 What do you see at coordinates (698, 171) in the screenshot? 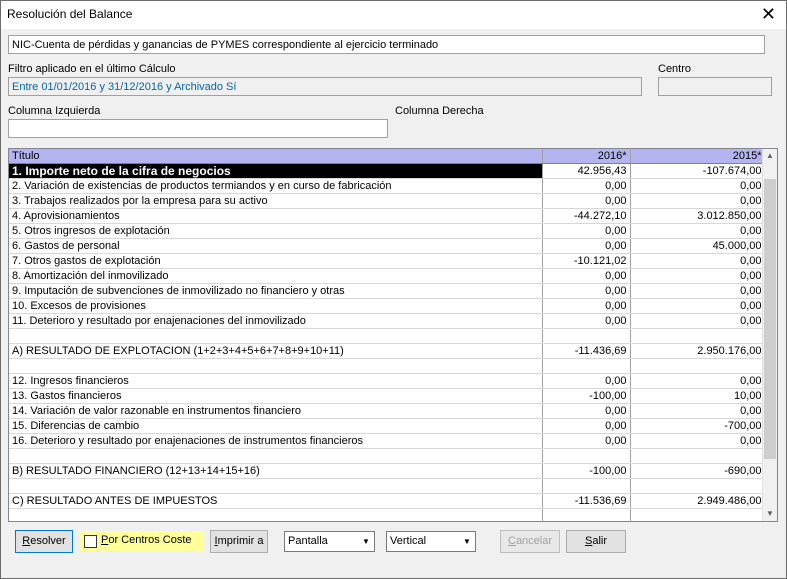
I see `row-2015-cell: -107.674,00` at bounding box center [698, 171].